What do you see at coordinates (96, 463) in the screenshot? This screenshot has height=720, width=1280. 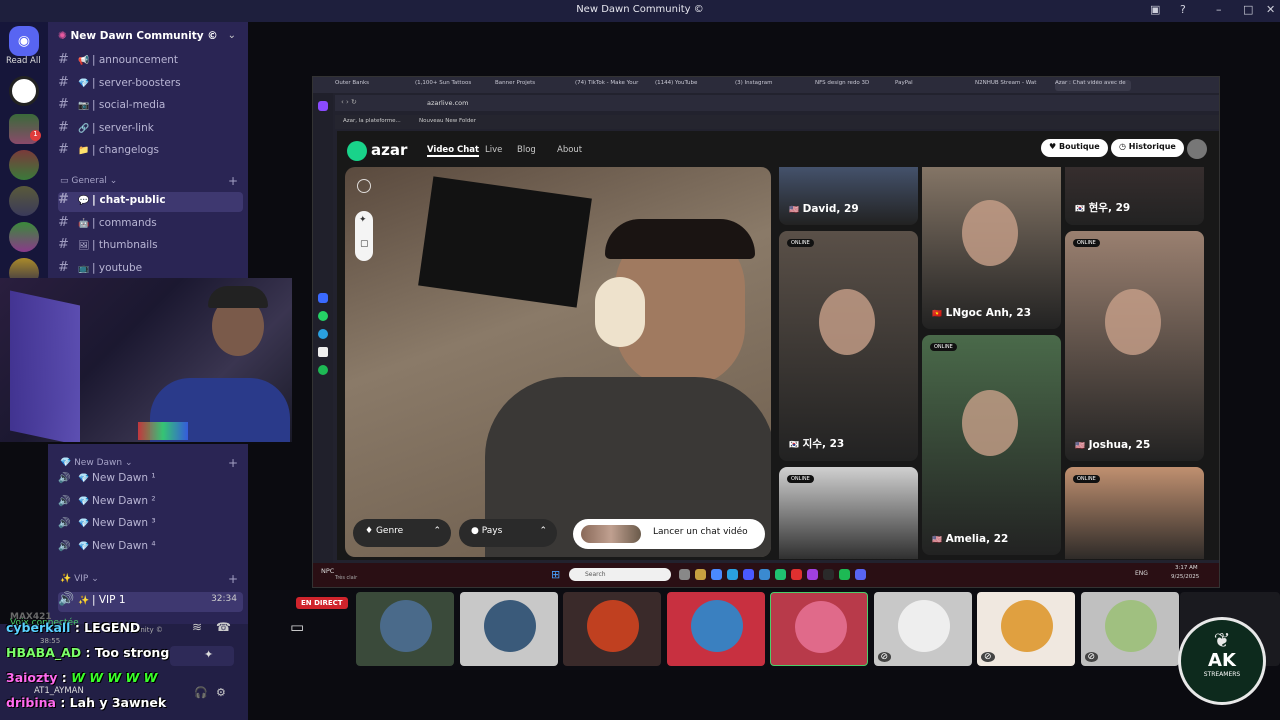 I see `category-new-dawn: 💎 New Dawn ⌄` at bounding box center [96, 463].